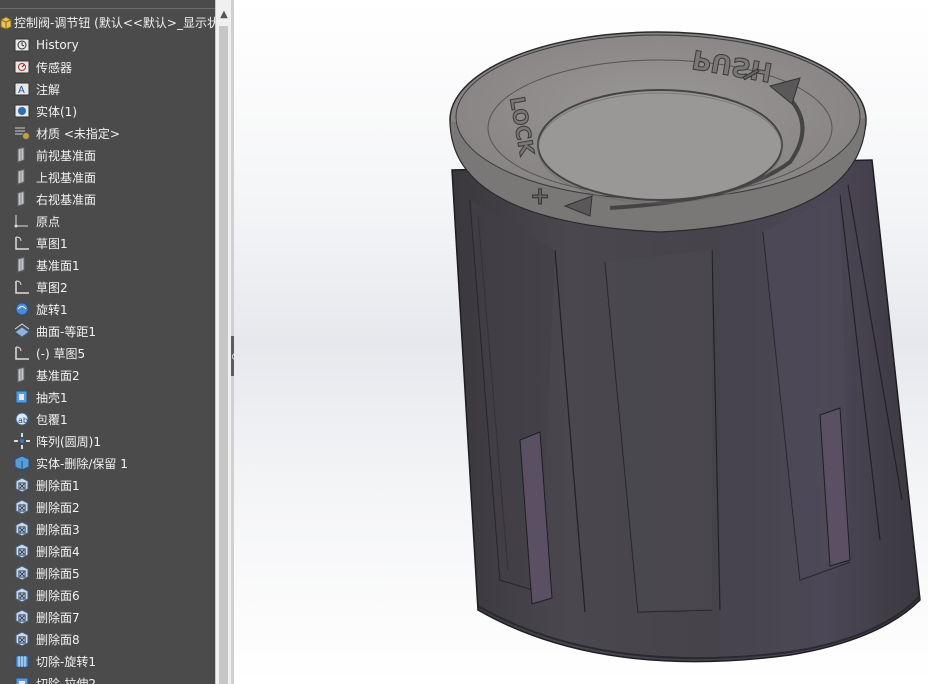 Image resolution: width=928 pixels, height=684 pixels. I want to click on tree-item: ab 包覆1, so click(107, 419).